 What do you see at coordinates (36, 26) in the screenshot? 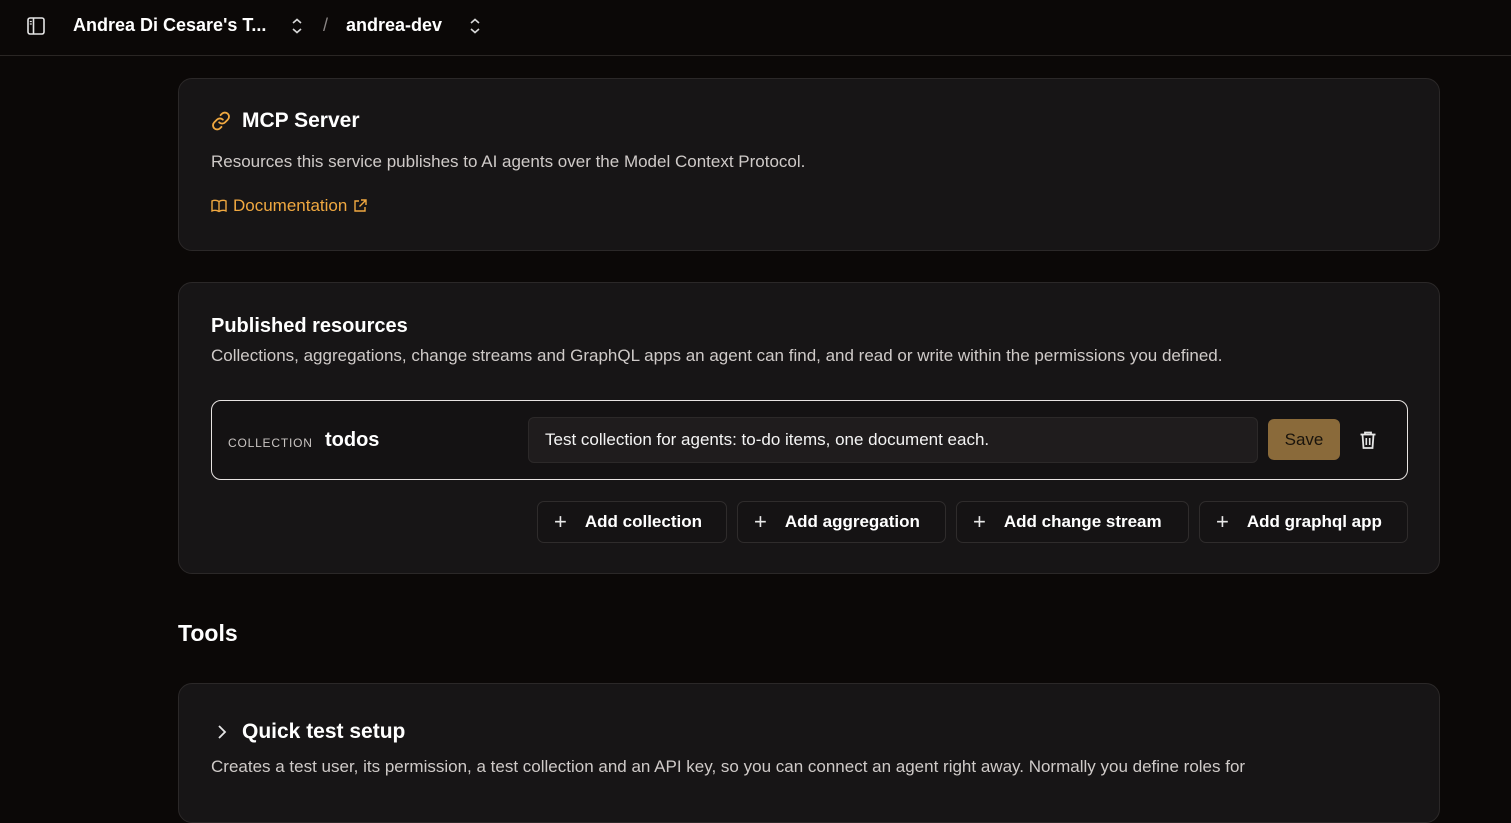
I see `sidebar-toggle-icon` at bounding box center [36, 26].